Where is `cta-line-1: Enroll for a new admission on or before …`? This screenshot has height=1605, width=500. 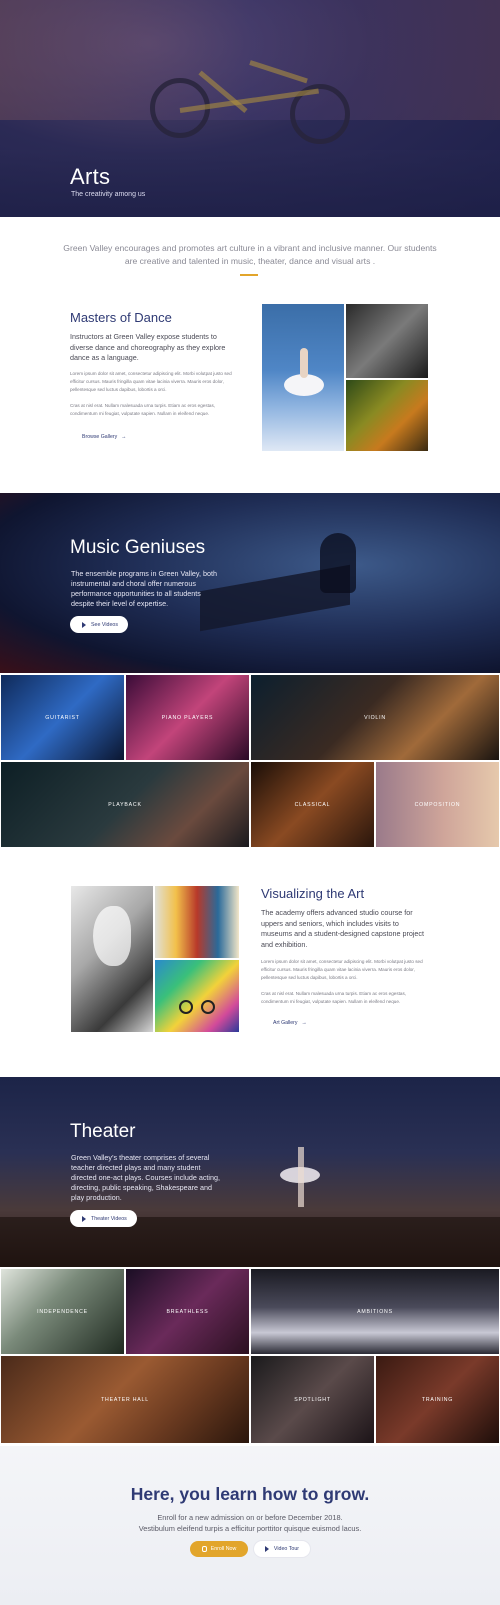 cta-line-1: Enroll for a new admission on or before … is located at coordinates (250, 1517).